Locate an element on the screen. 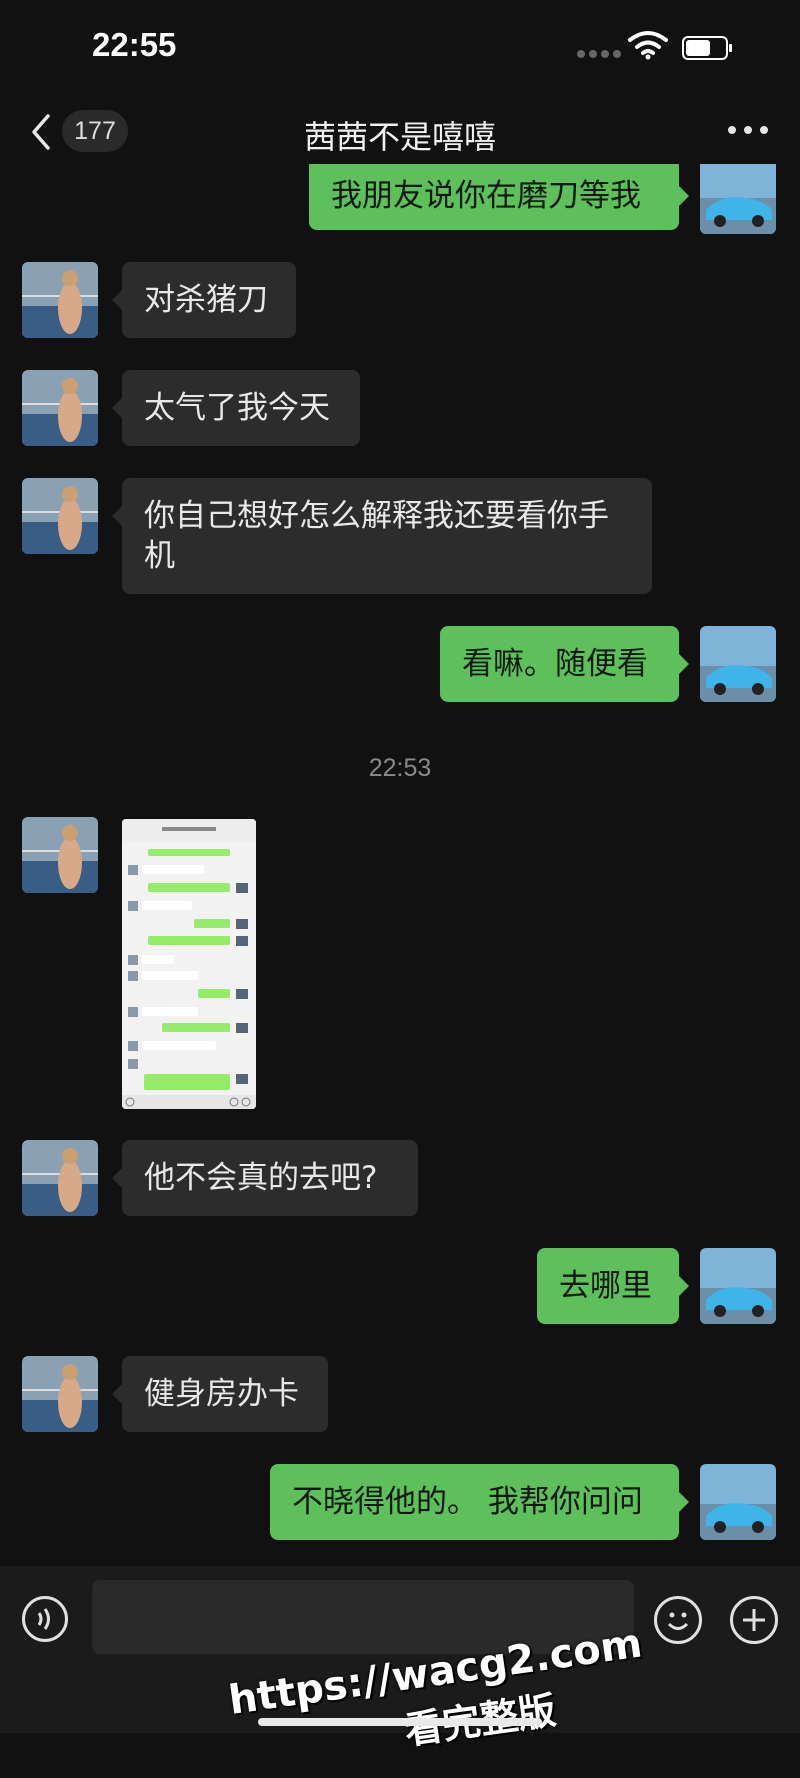  message-bubble-incoming: 对杀猪刀 is located at coordinates (204, 300).